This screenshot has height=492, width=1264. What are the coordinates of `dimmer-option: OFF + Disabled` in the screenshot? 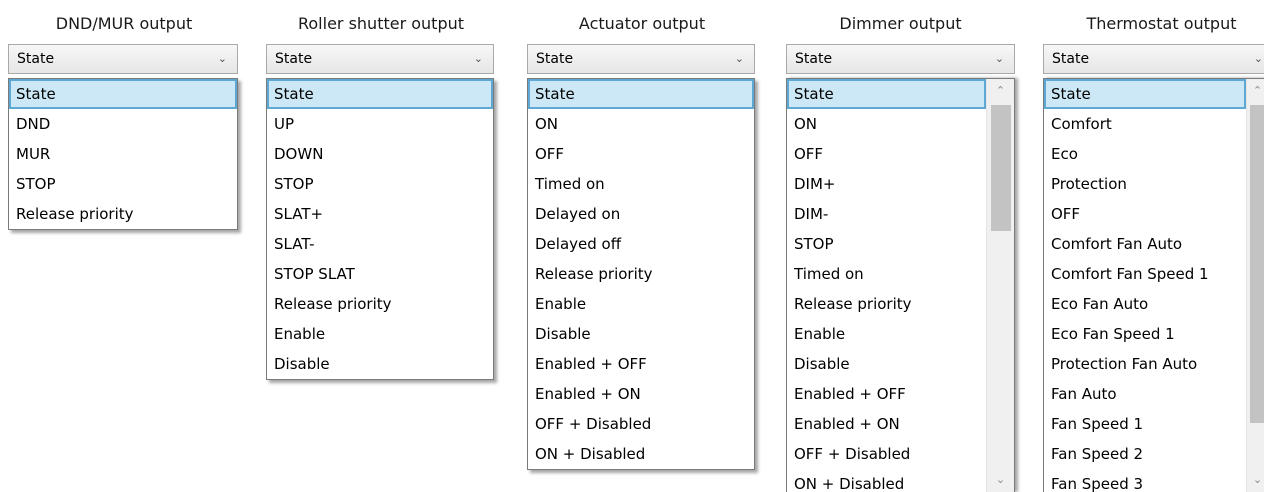 It's located at (886, 454).